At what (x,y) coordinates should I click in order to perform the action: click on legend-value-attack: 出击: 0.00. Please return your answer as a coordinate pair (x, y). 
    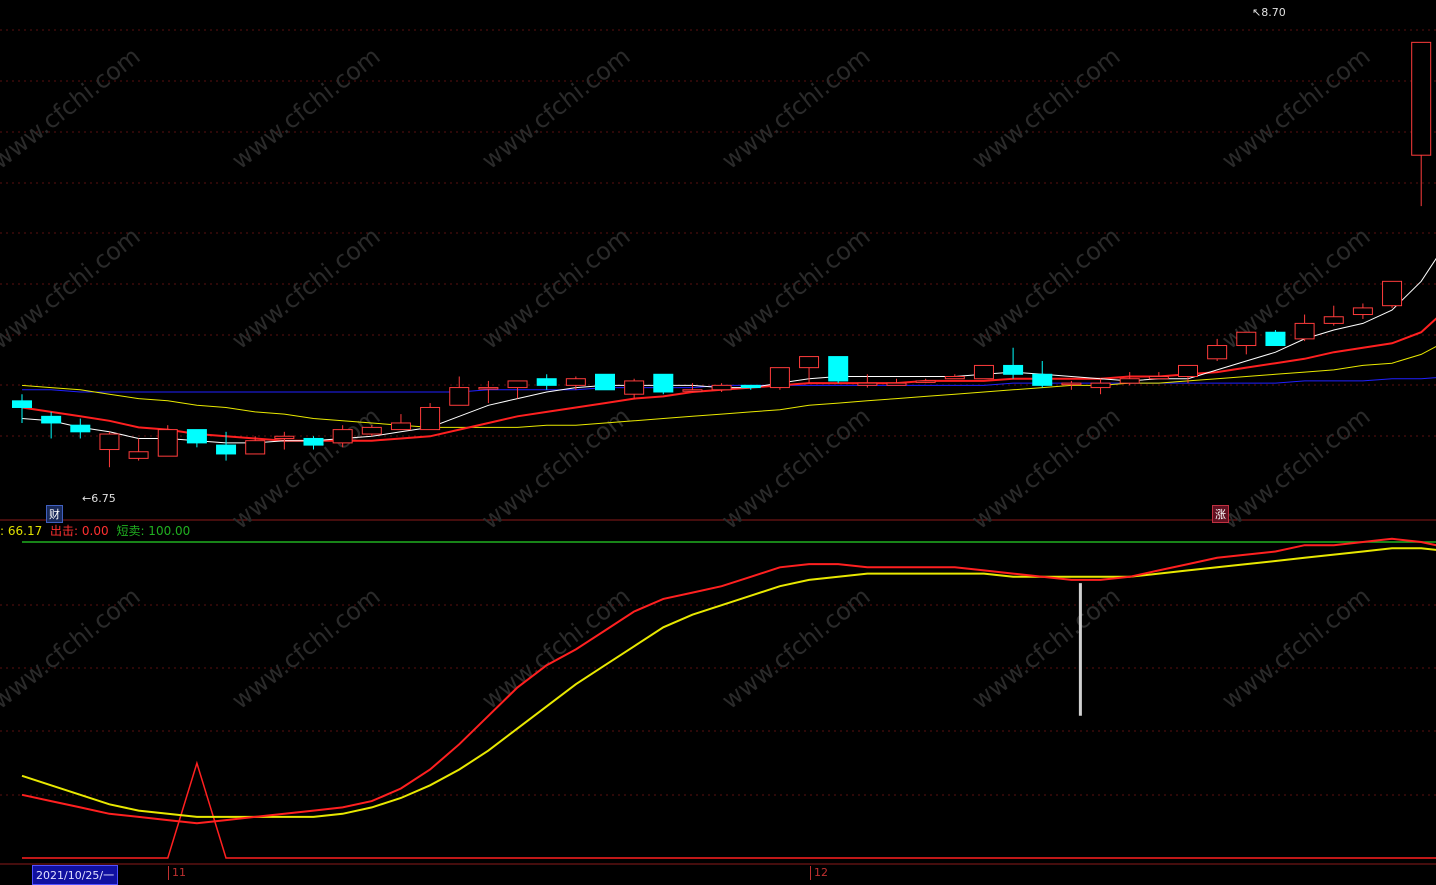
    Looking at the image, I should click on (79, 531).